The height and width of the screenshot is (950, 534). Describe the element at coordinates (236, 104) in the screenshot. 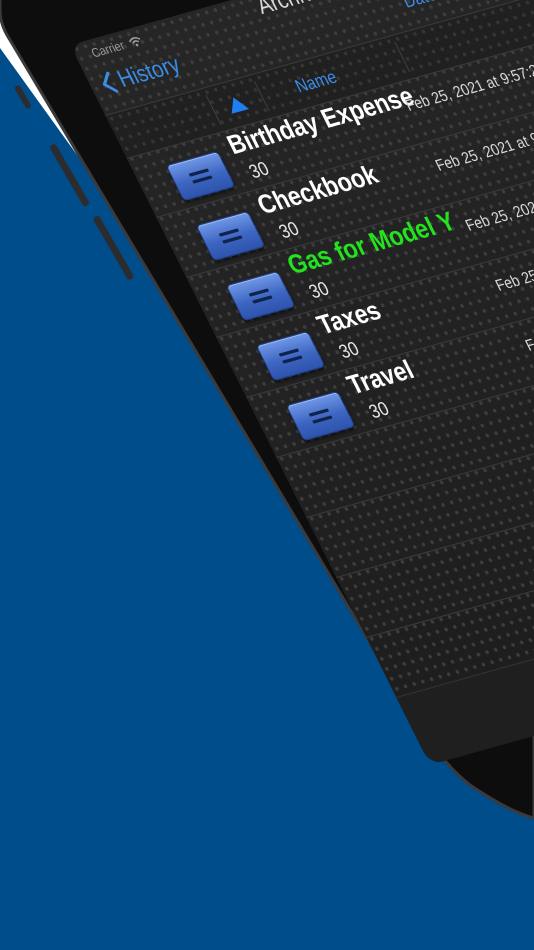

I see `sort-up-triangle-icon` at that location.